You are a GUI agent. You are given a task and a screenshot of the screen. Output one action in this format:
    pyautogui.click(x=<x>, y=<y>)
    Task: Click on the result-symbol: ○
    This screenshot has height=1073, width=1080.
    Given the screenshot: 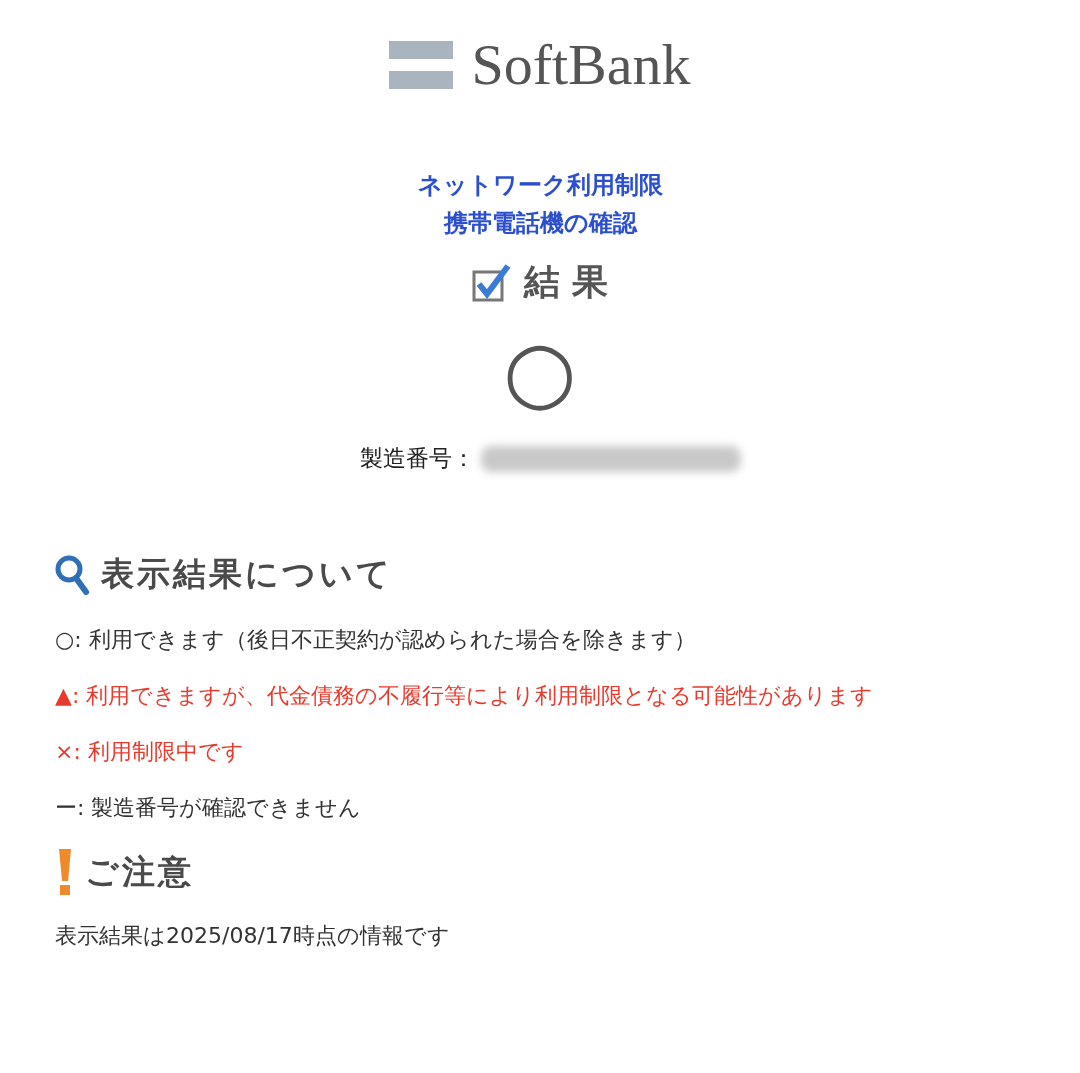 What is the action you would take?
    pyautogui.click(x=540, y=371)
    